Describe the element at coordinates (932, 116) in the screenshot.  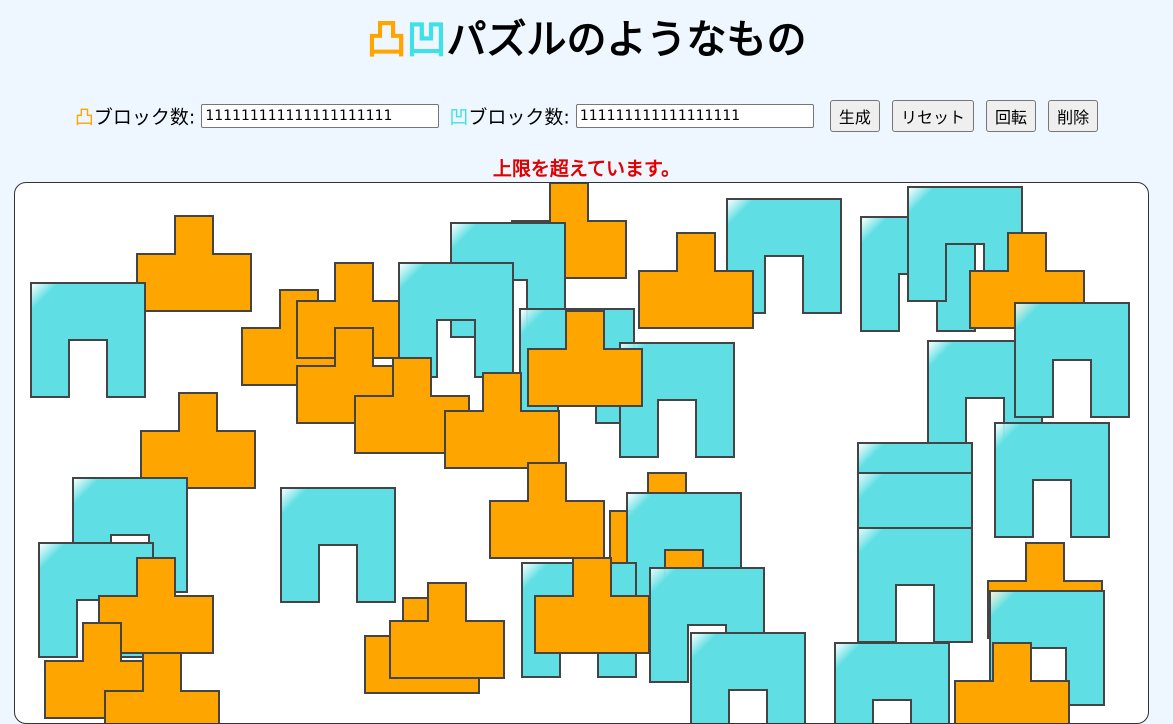
I see `reset-button: リセット` at that location.